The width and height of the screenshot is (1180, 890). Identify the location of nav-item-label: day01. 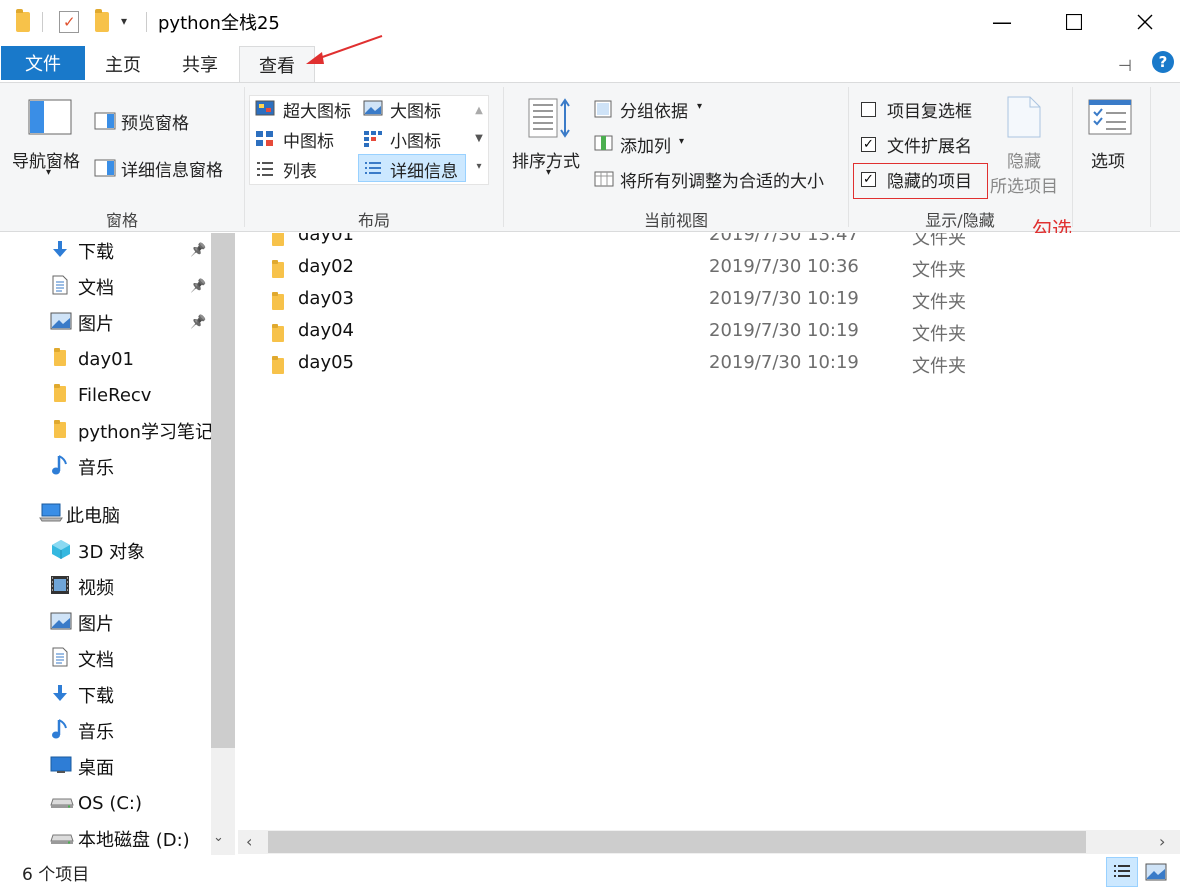
(106, 359).